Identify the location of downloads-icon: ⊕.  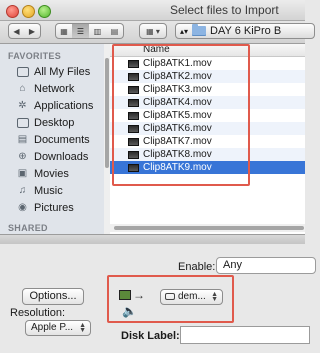
(22, 156).